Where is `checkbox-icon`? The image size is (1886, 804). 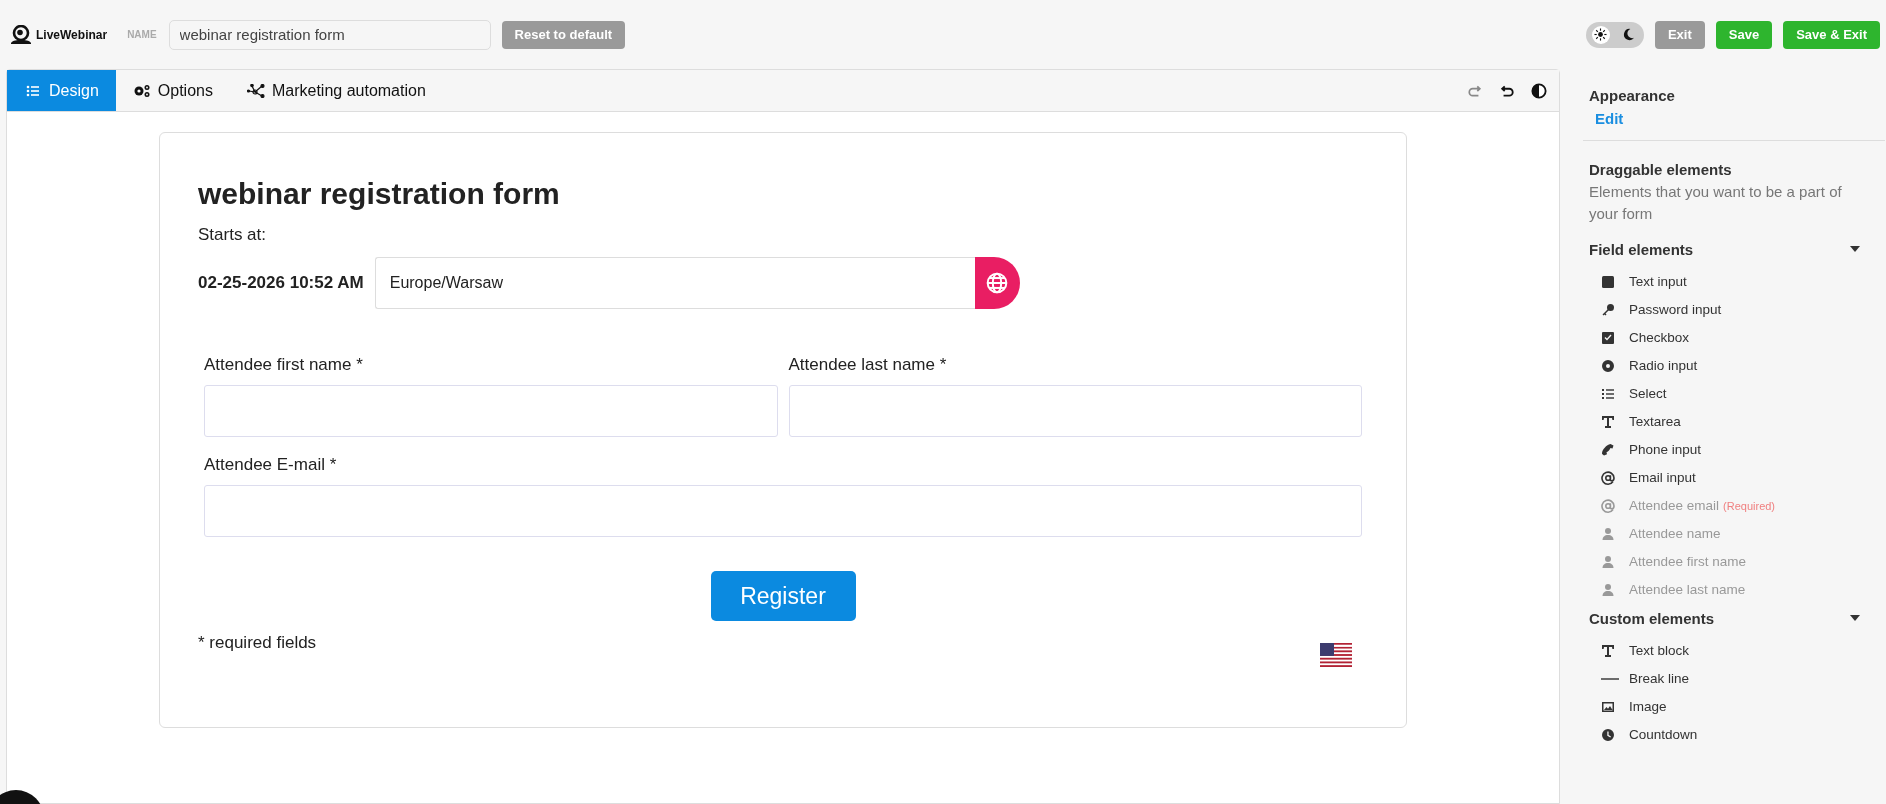
checkbox-icon is located at coordinates (1608, 337).